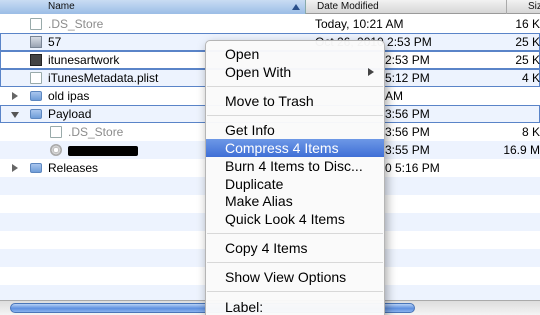 The height and width of the screenshot is (315, 540). I want to click on folder-name: old ipas, so click(69, 96).